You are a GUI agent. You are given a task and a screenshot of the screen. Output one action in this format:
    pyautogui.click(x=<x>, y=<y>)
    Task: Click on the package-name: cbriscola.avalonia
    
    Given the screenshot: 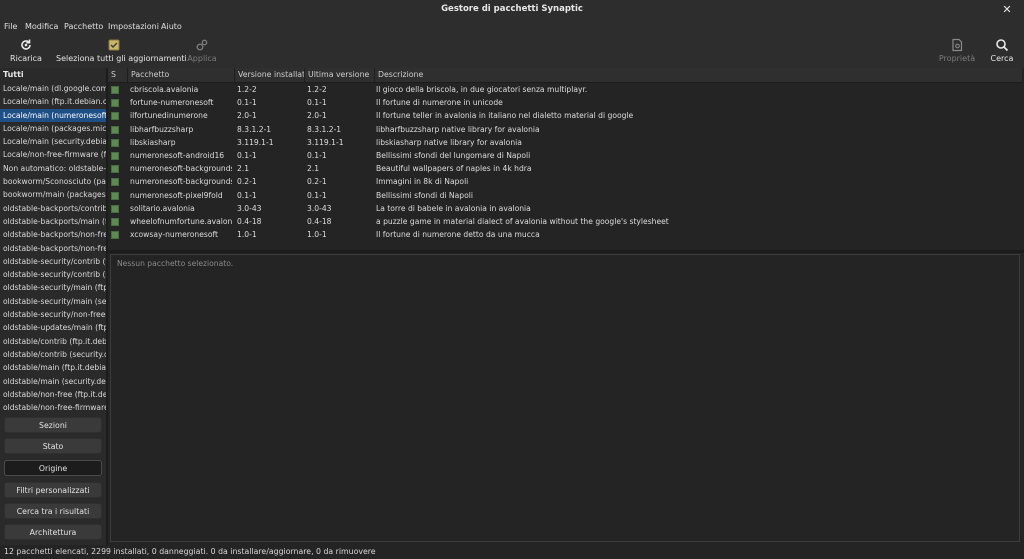 What is the action you would take?
    pyautogui.click(x=164, y=89)
    